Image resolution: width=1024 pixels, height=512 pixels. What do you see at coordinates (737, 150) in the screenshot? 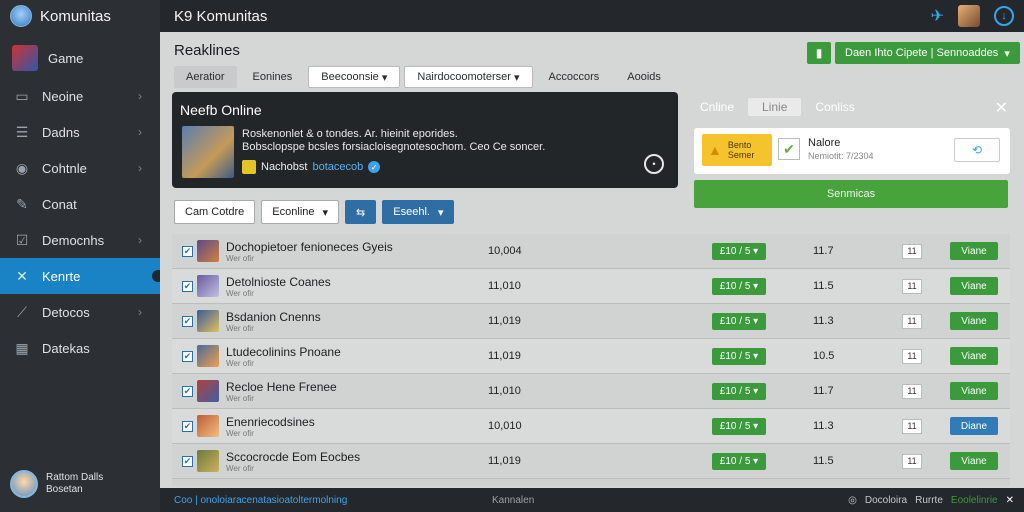
I see `warning-badge: ▲ Bento Semer` at bounding box center [737, 150].